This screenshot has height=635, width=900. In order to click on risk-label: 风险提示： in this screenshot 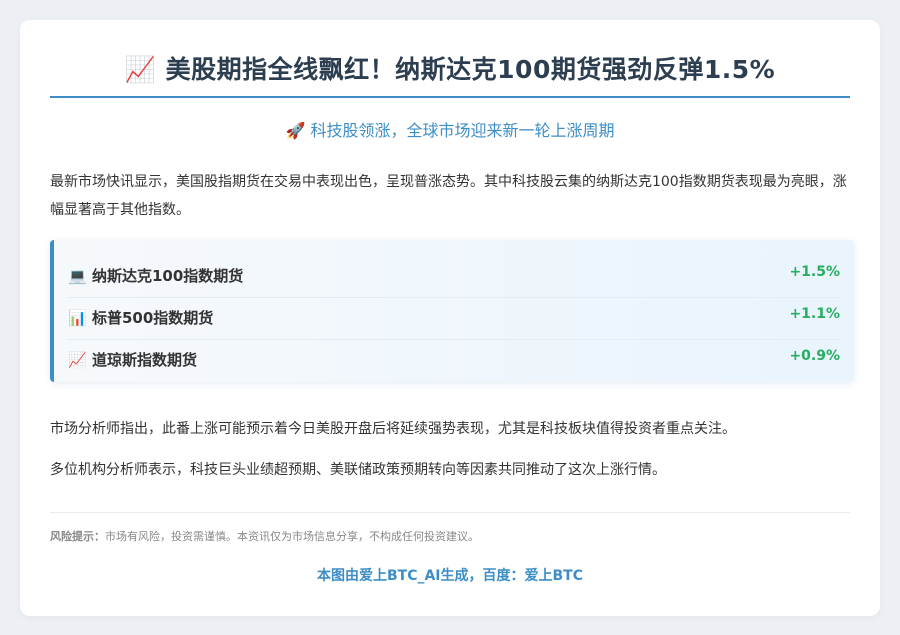, I will do `click(77, 536)`.